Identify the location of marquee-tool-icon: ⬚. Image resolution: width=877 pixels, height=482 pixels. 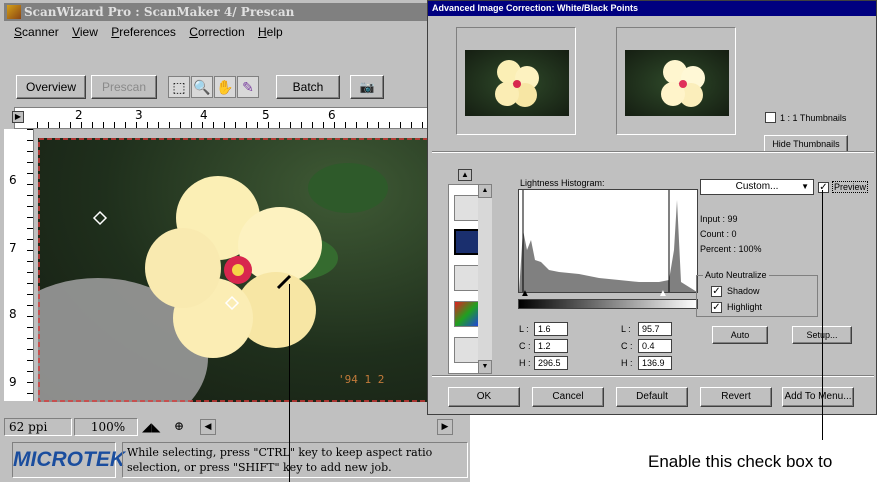
(179, 87).